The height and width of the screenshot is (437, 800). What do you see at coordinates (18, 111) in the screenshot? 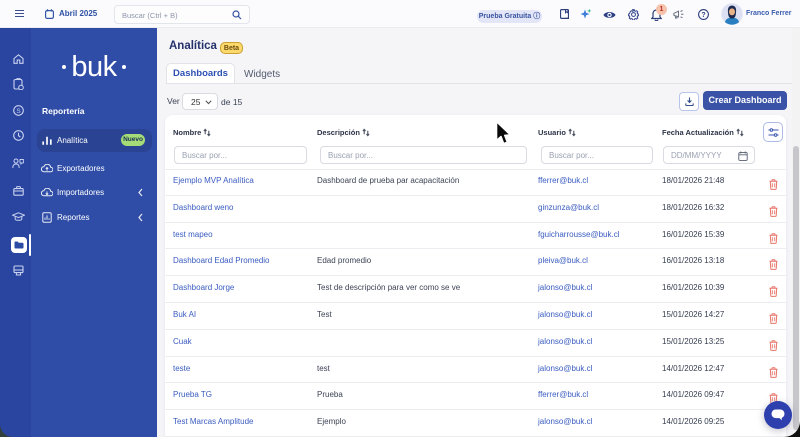
I see `svg-text: S` at bounding box center [18, 111].